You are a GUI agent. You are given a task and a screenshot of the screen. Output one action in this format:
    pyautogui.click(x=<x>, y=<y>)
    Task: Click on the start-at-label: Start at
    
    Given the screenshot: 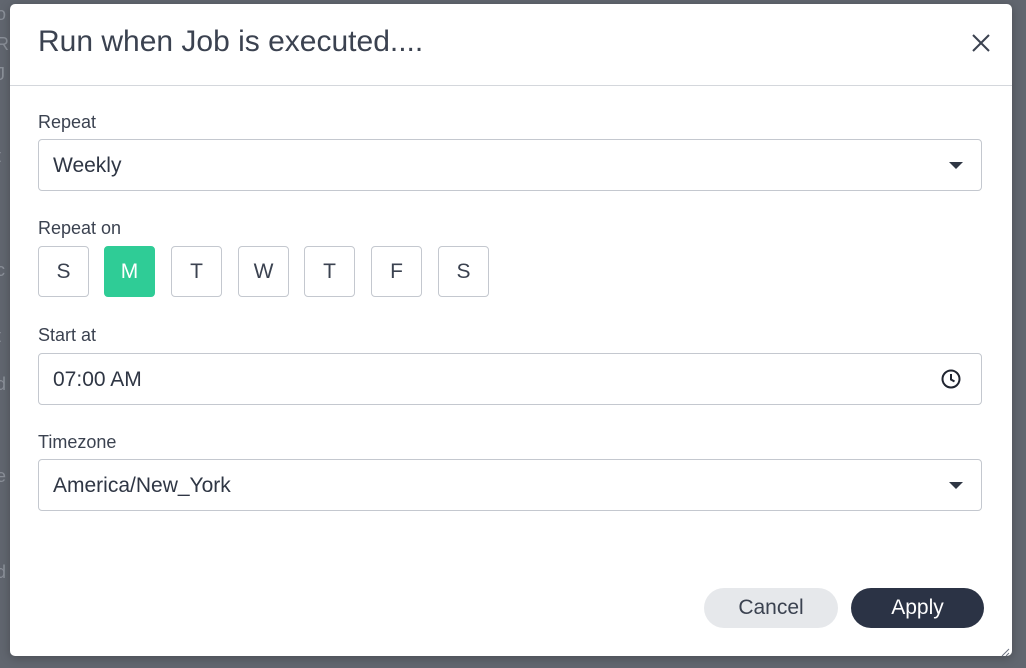 What is the action you would take?
    pyautogui.click(x=67, y=335)
    